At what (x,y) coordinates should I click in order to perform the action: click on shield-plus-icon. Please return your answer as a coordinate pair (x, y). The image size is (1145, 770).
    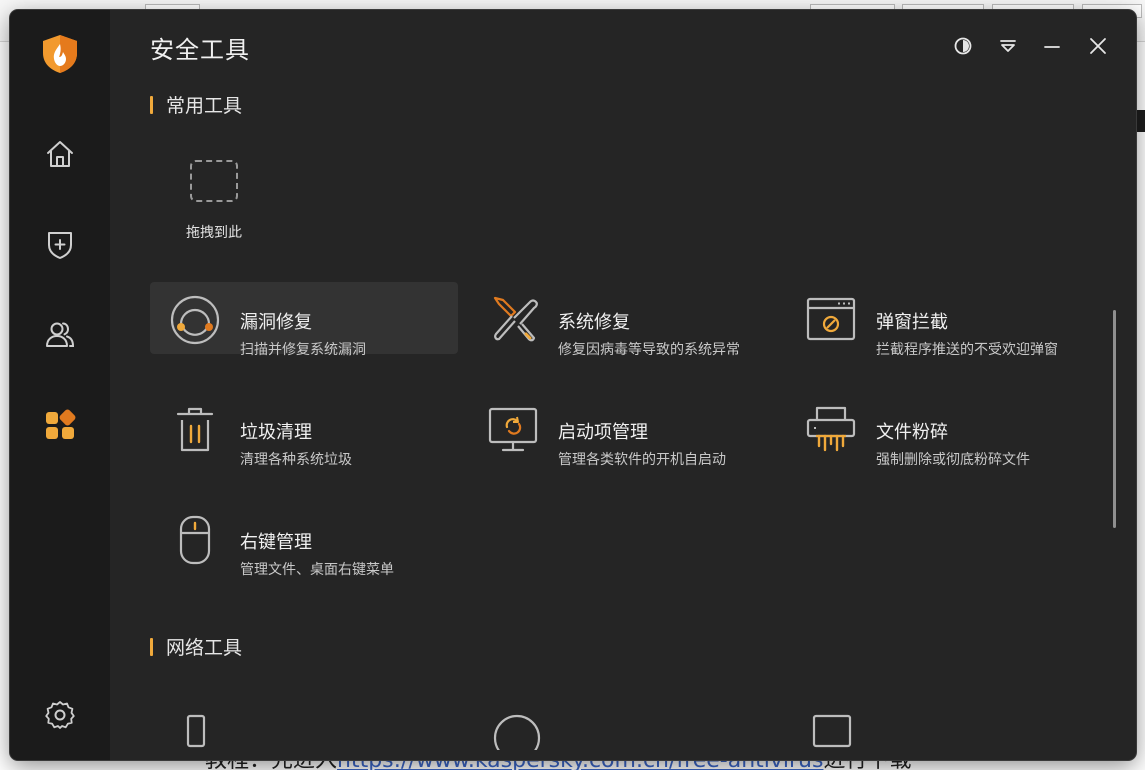
    Looking at the image, I should click on (60, 245).